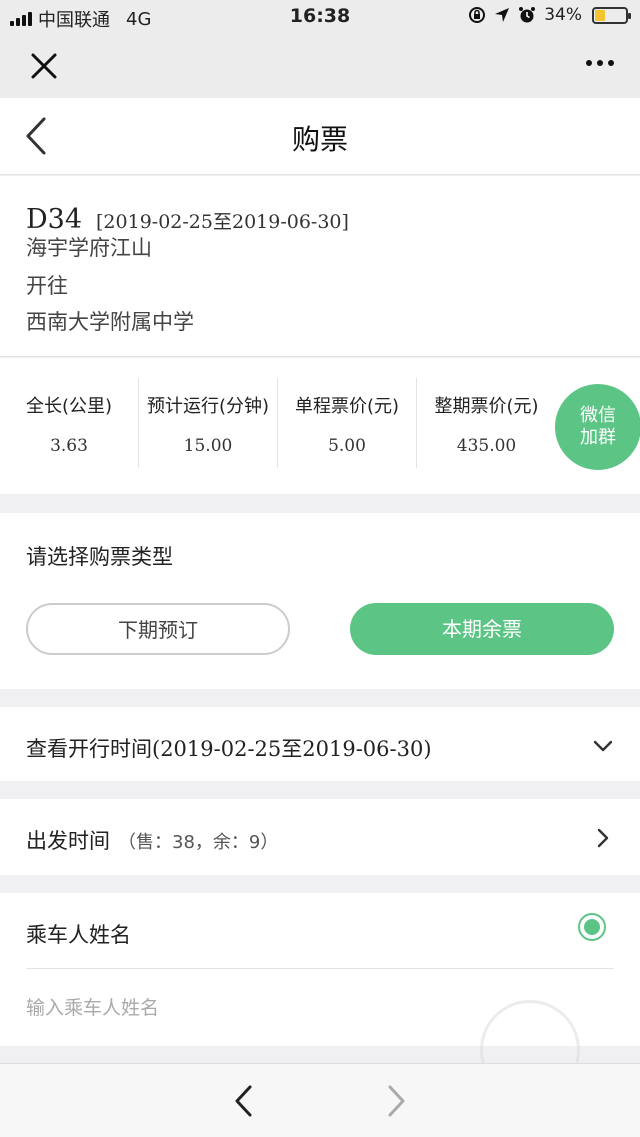 Image resolution: width=640 pixels, height=1137 pixels. I want to click on stat-value: 15.00, so click(208, 446).